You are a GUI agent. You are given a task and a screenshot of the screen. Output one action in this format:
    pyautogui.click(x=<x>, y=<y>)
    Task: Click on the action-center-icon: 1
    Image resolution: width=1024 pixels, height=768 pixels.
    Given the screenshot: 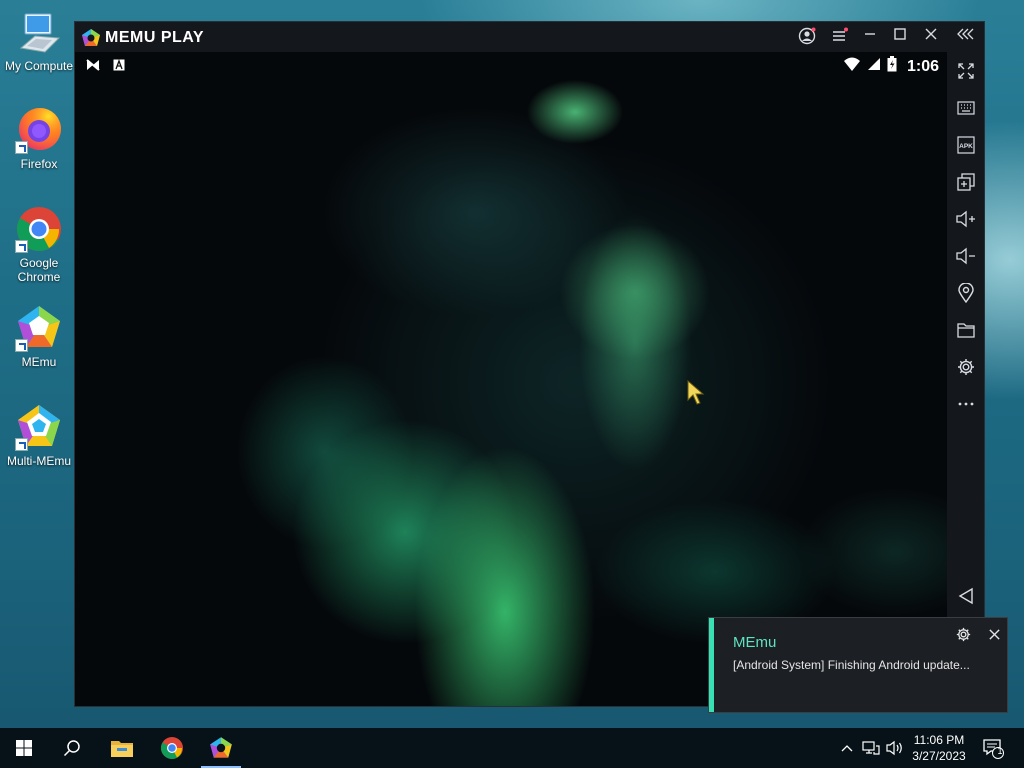 What is the action you would take?
    pyautogui.click(x=993, y=748)
    